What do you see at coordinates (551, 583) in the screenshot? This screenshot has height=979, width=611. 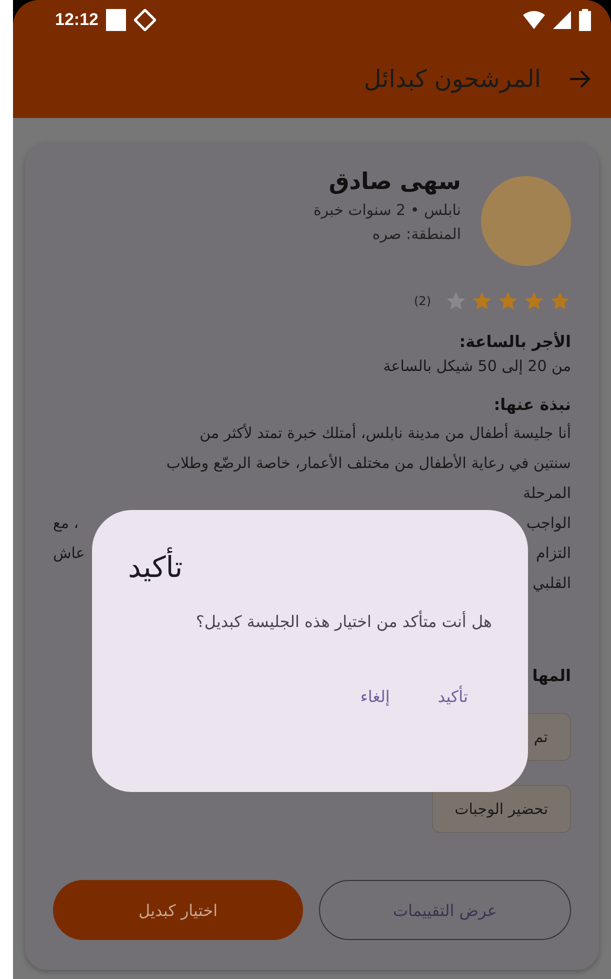 I see `bio-text: القلبي` at bounding box center [551, 583].